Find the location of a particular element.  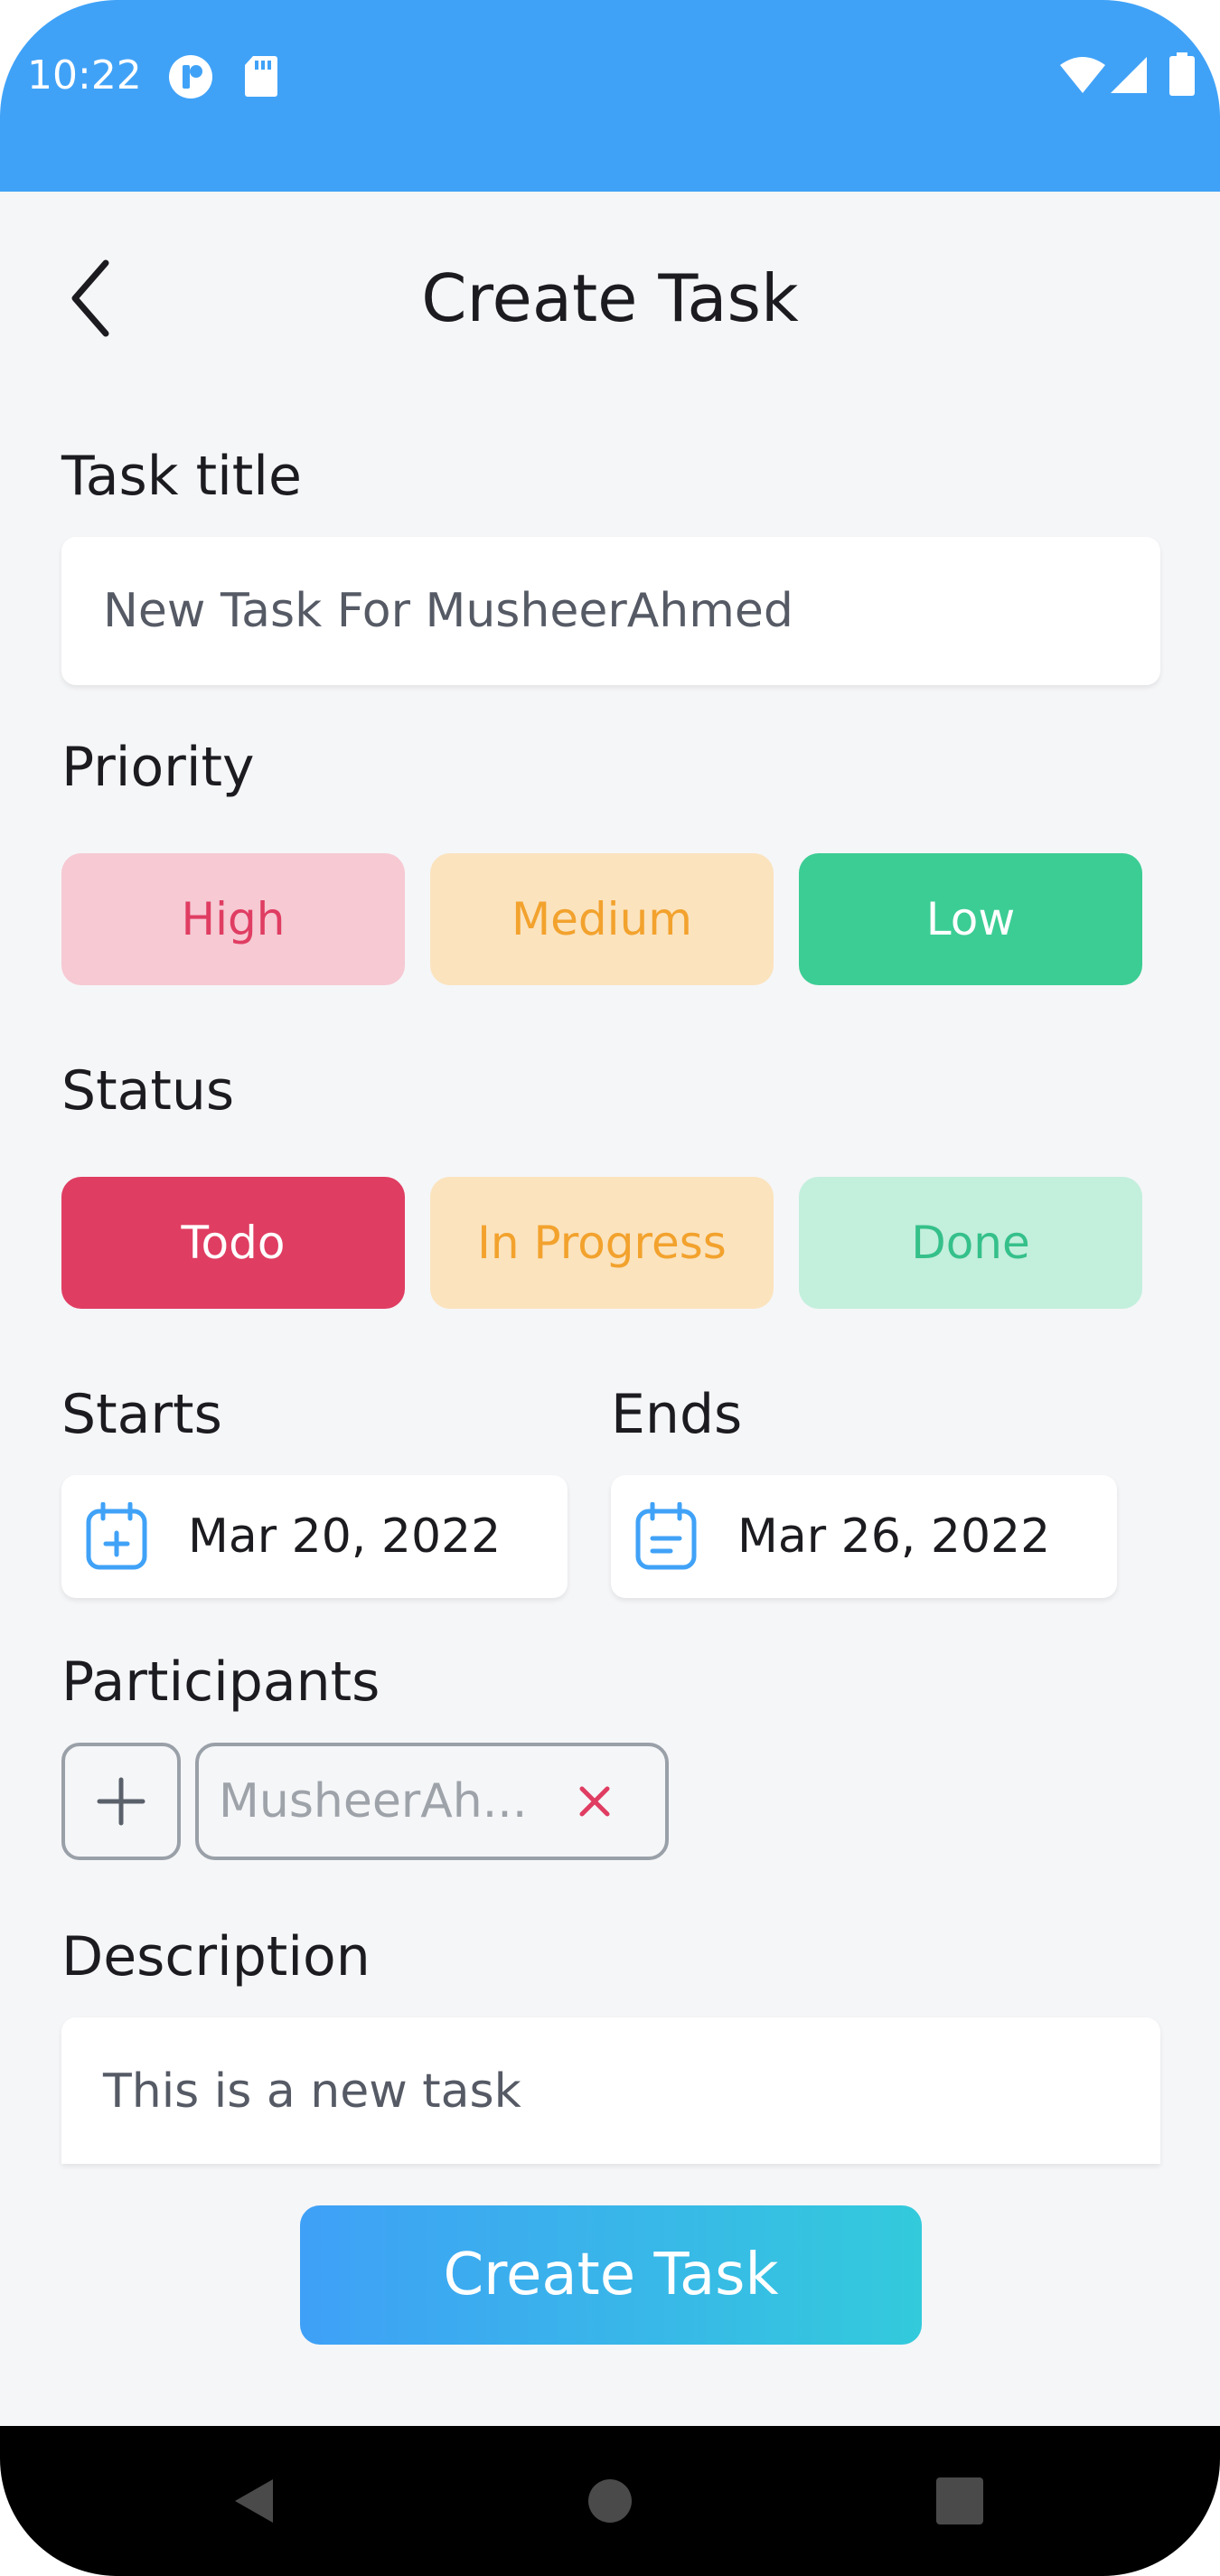

task-title-label: Task title is located at coordinates (181, 476).